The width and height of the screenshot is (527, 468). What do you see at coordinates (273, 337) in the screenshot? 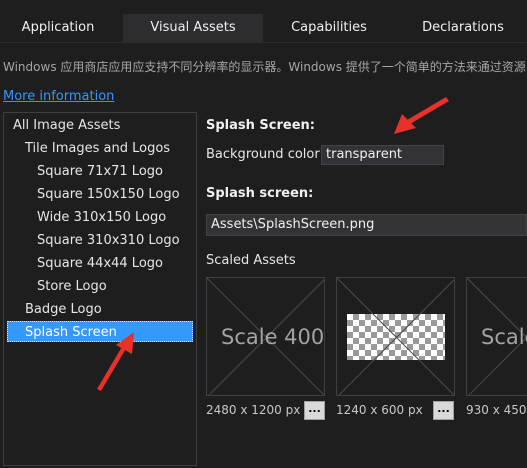
I see `scale-label: Scale 400` at bounding box center [273, 337].